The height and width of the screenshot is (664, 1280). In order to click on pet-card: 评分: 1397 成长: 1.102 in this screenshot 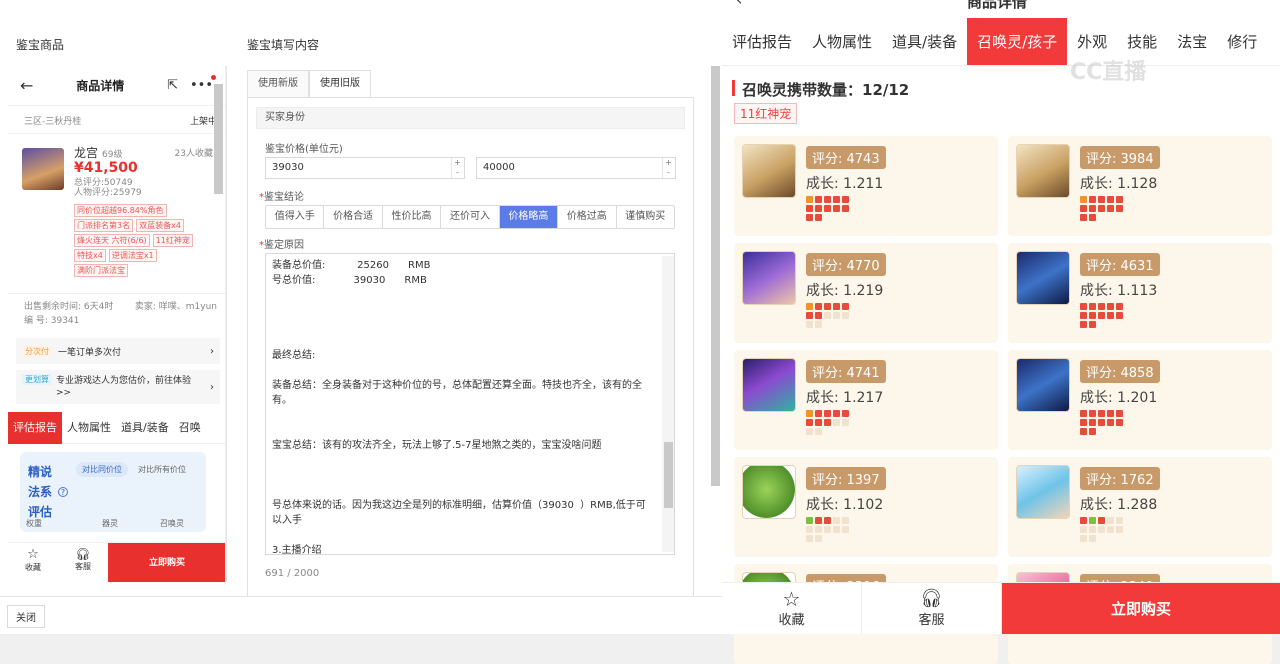, I will do `click(866, 507)`.